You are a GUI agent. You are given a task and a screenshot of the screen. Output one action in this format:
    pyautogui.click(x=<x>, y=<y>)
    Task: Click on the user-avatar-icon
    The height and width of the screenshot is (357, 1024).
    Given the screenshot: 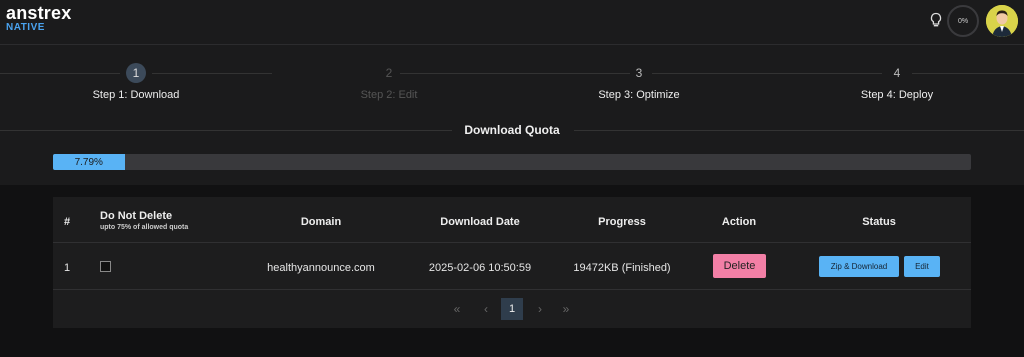 What is the action you would take?
    pyautogui.click(x=1002, y=21)
    